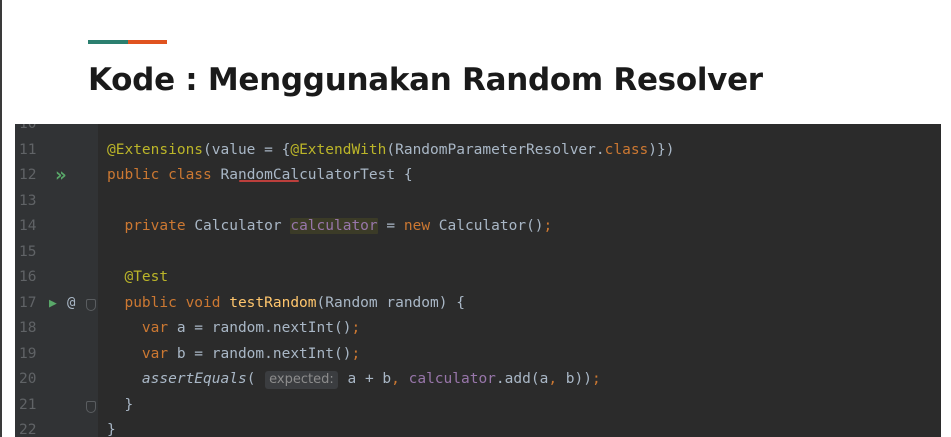 This screenshot has width=951, height=437. Describe the element at coordinates (491, 226) in the screenshot. I see `code-token: Calculator()` at that location.